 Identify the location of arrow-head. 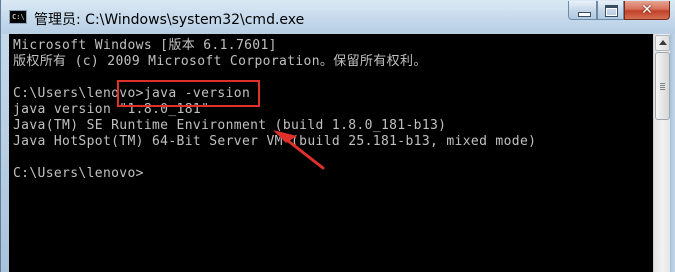
(285, 136).